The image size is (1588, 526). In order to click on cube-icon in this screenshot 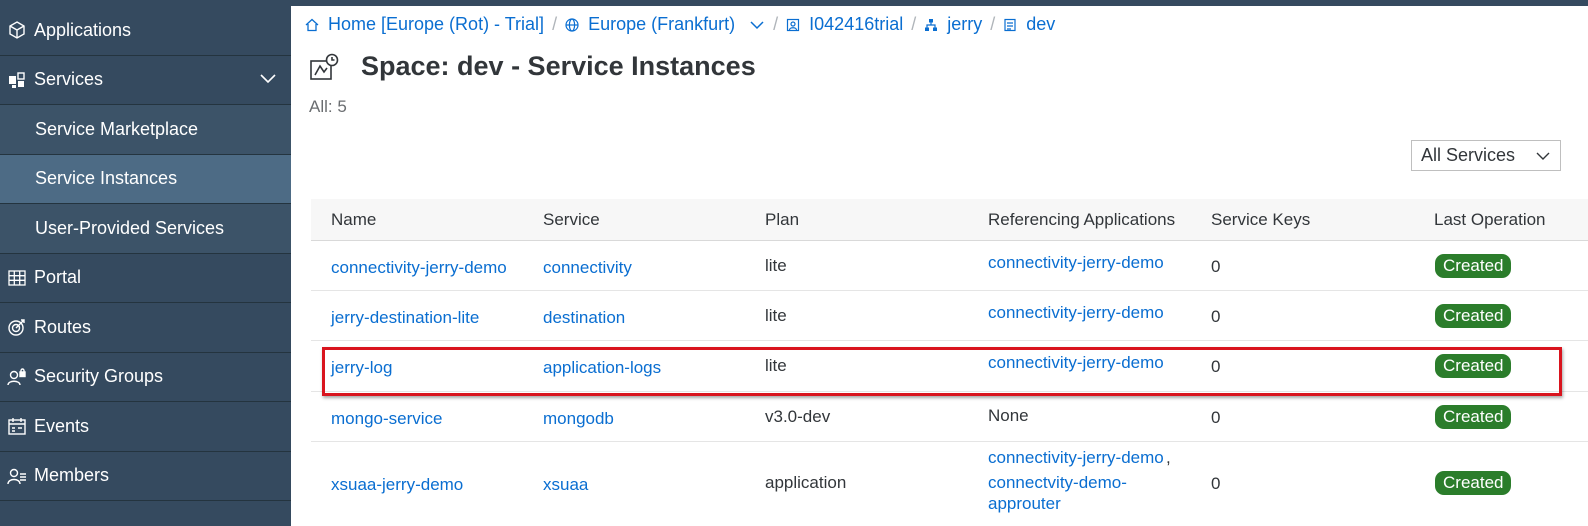, I will do `click(17, 30)`.